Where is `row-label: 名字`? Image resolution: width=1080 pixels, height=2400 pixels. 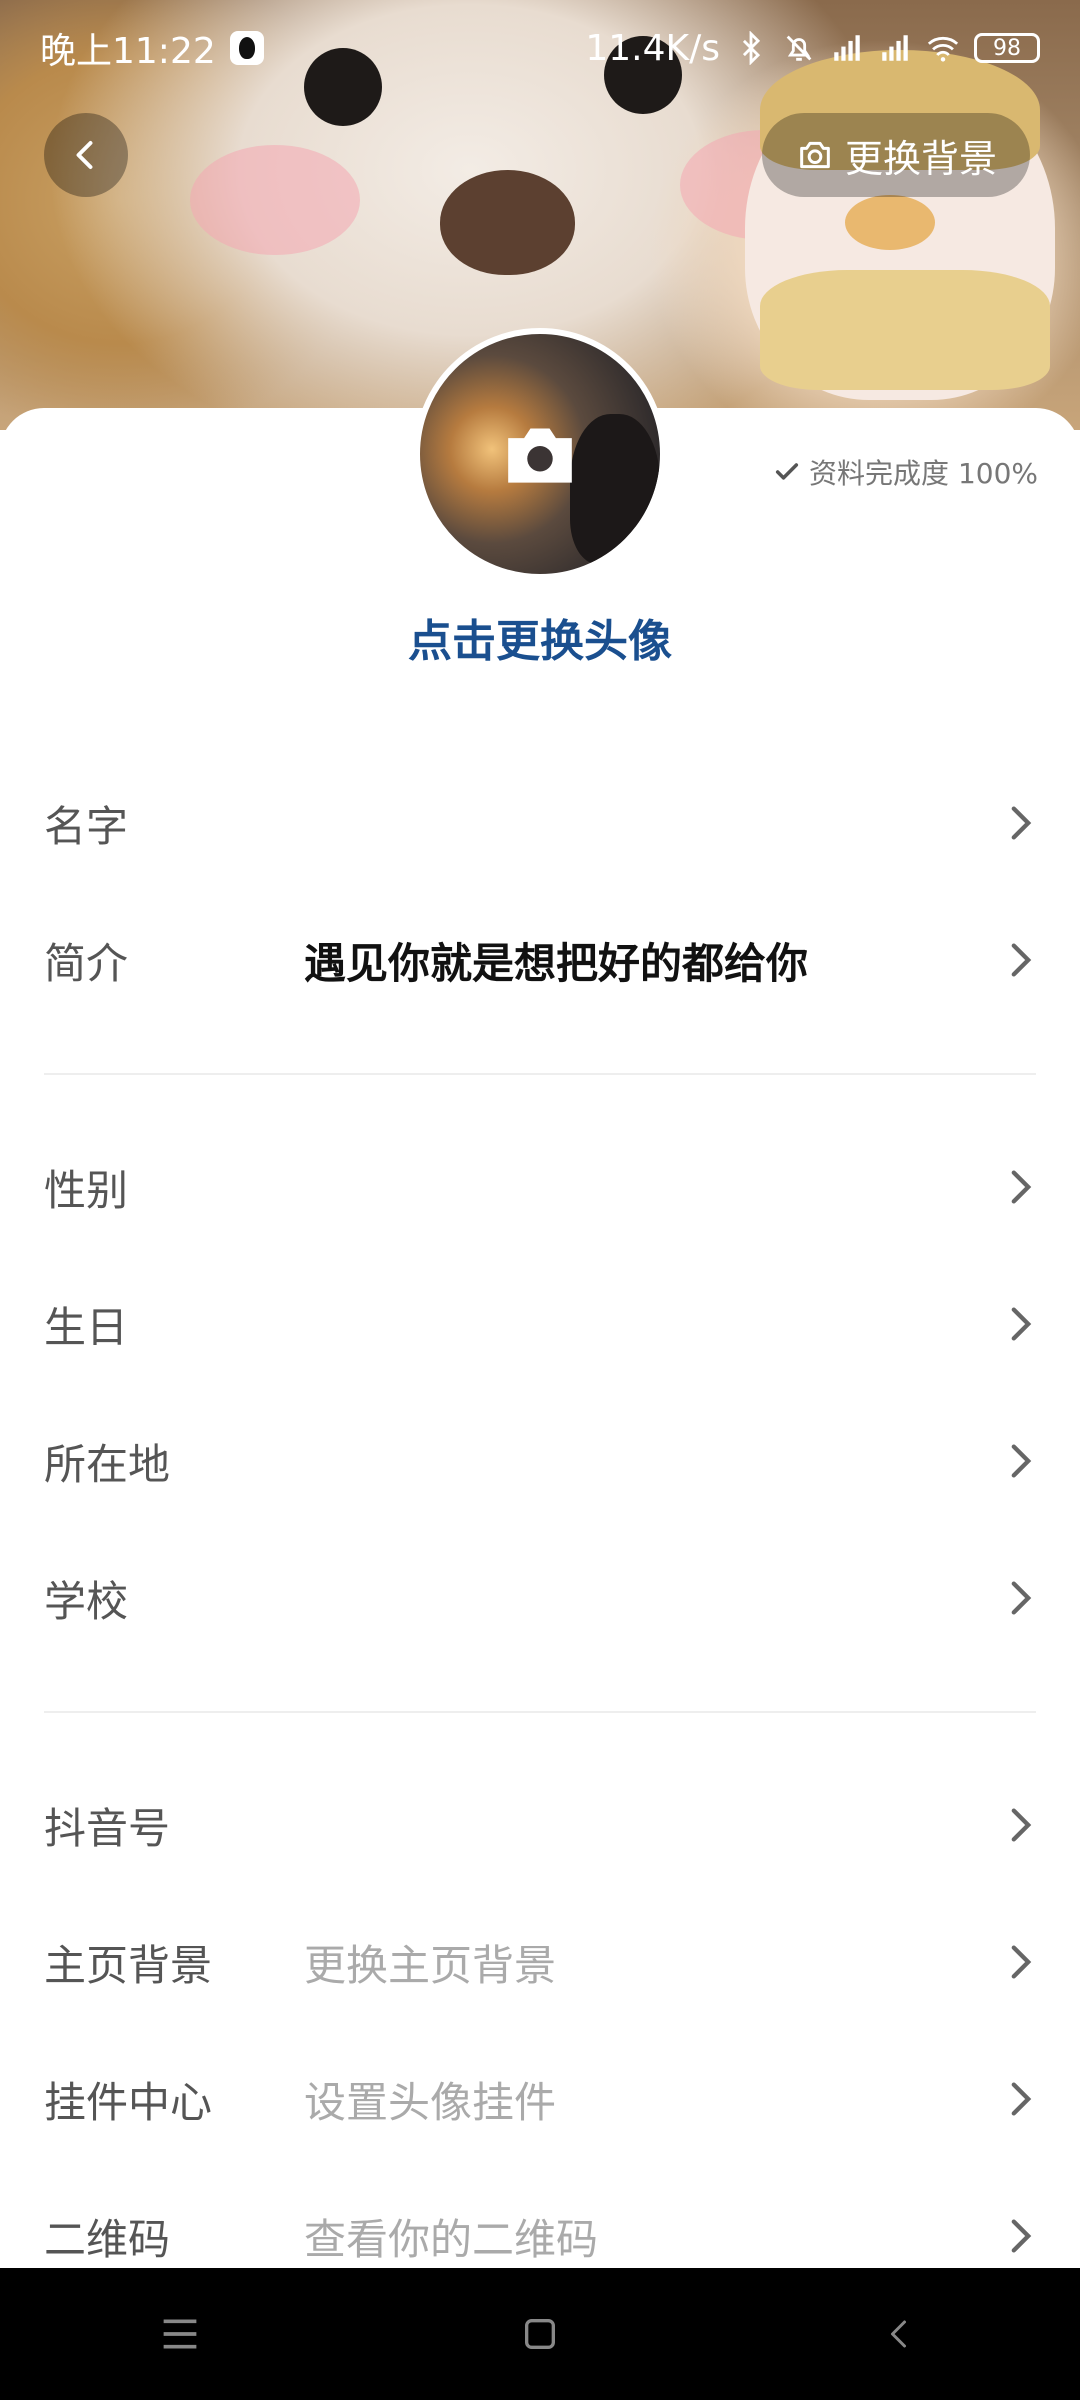
row-label: 名字 is located at coordinates (86, 826).